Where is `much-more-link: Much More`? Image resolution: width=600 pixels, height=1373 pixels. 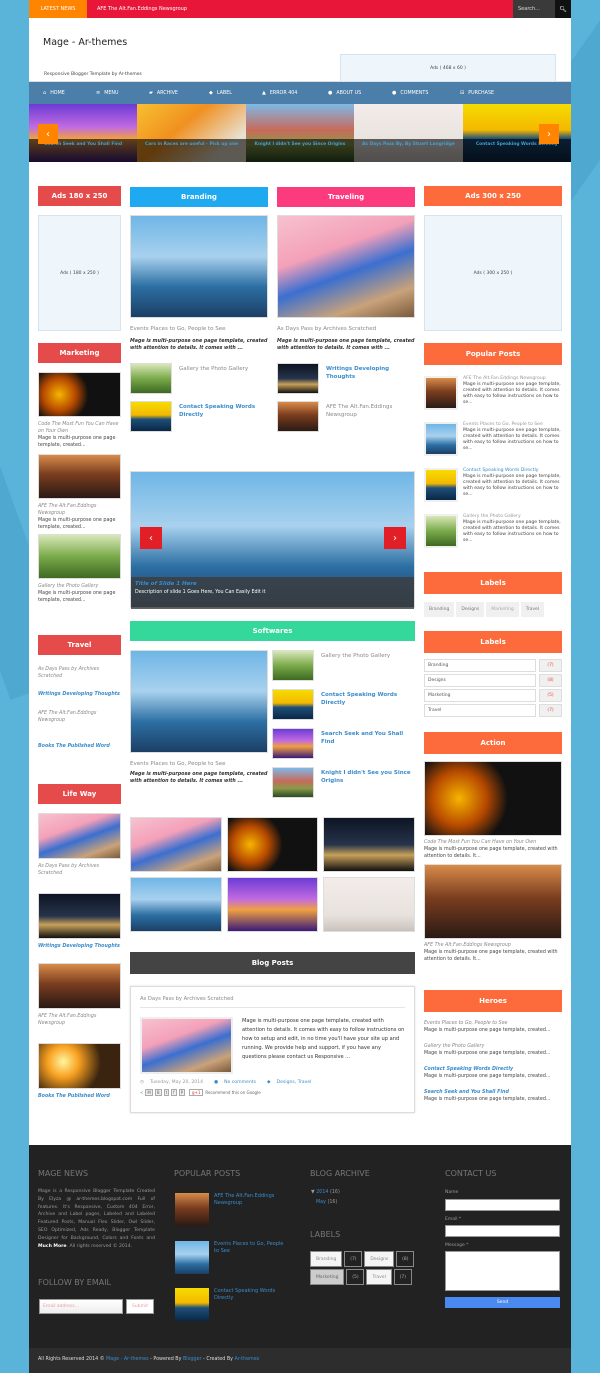
much-more-link: Much More is located at coordinates (52, 1246).